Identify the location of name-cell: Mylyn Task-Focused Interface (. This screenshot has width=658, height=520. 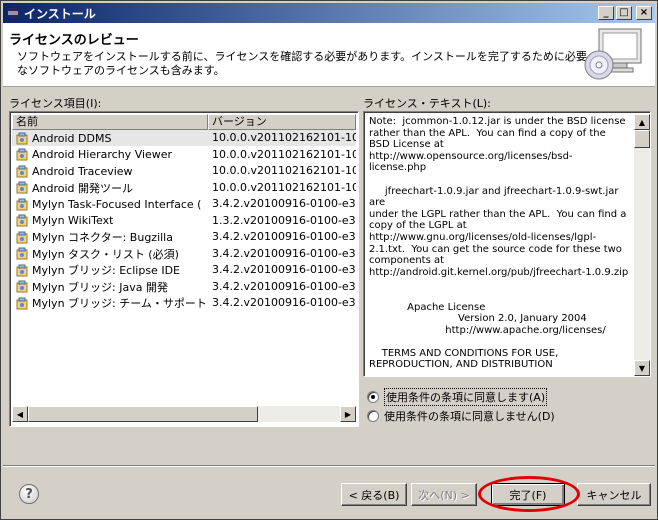
(110, 204).